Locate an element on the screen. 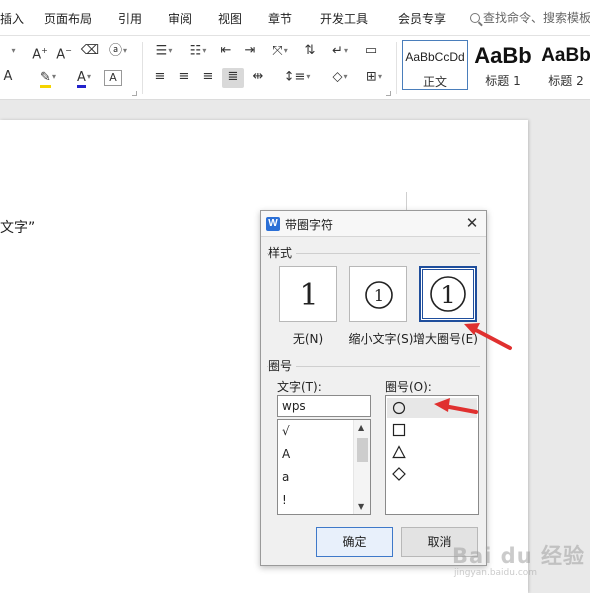 This screenshot has height=593, width=590. style-name: 标题 2 is located at coordinates (566, 81).